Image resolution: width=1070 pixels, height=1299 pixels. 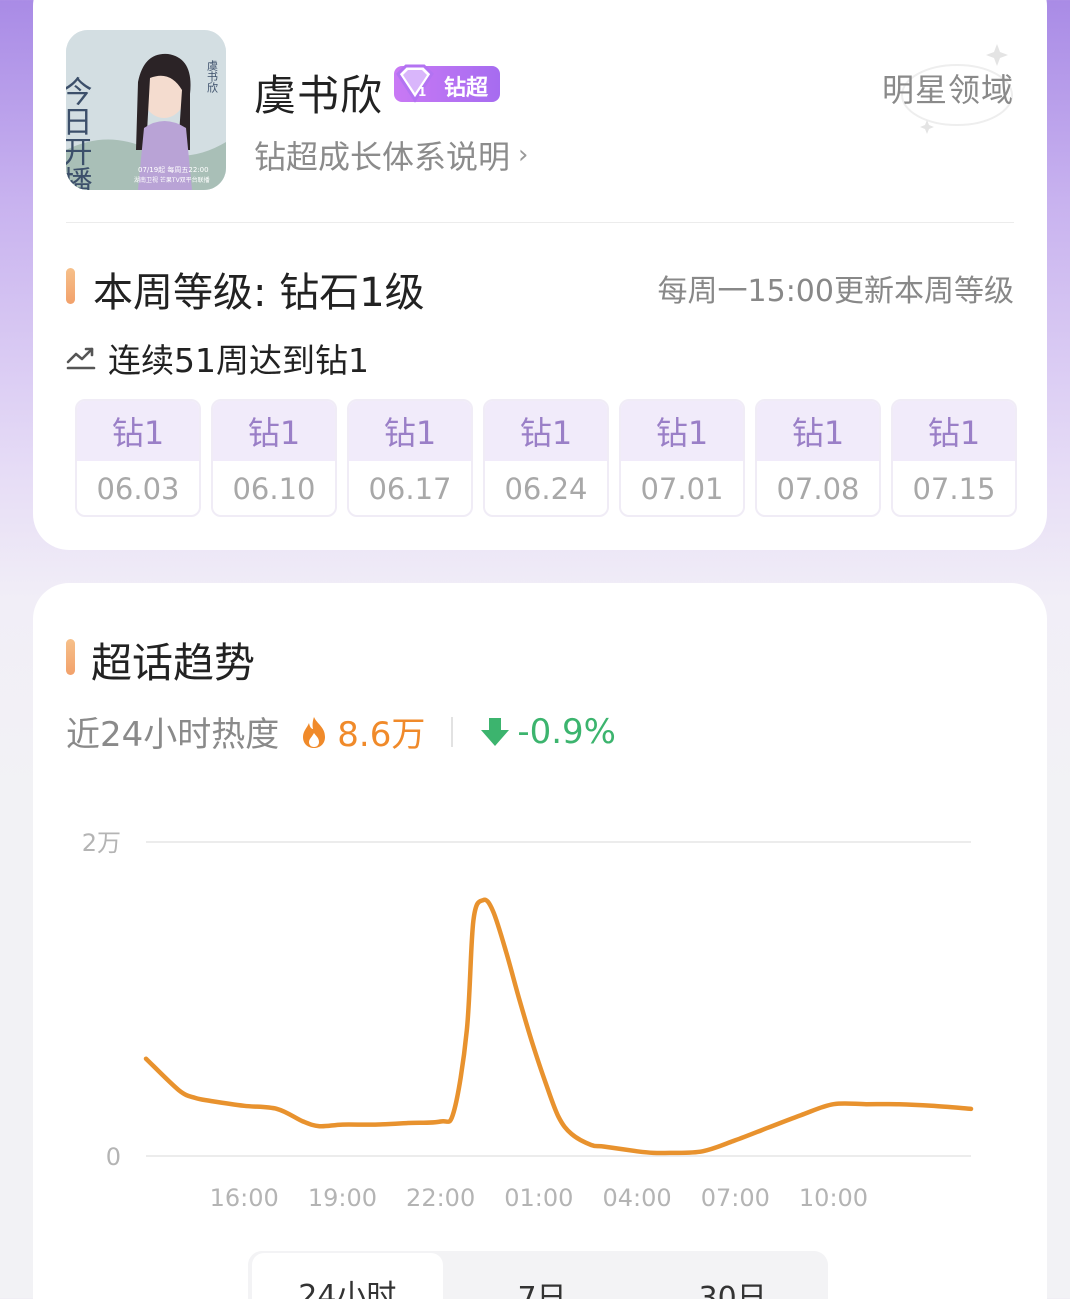 I want to click on week-level-item: 钻1 07.01, so click(x=682, y=458).